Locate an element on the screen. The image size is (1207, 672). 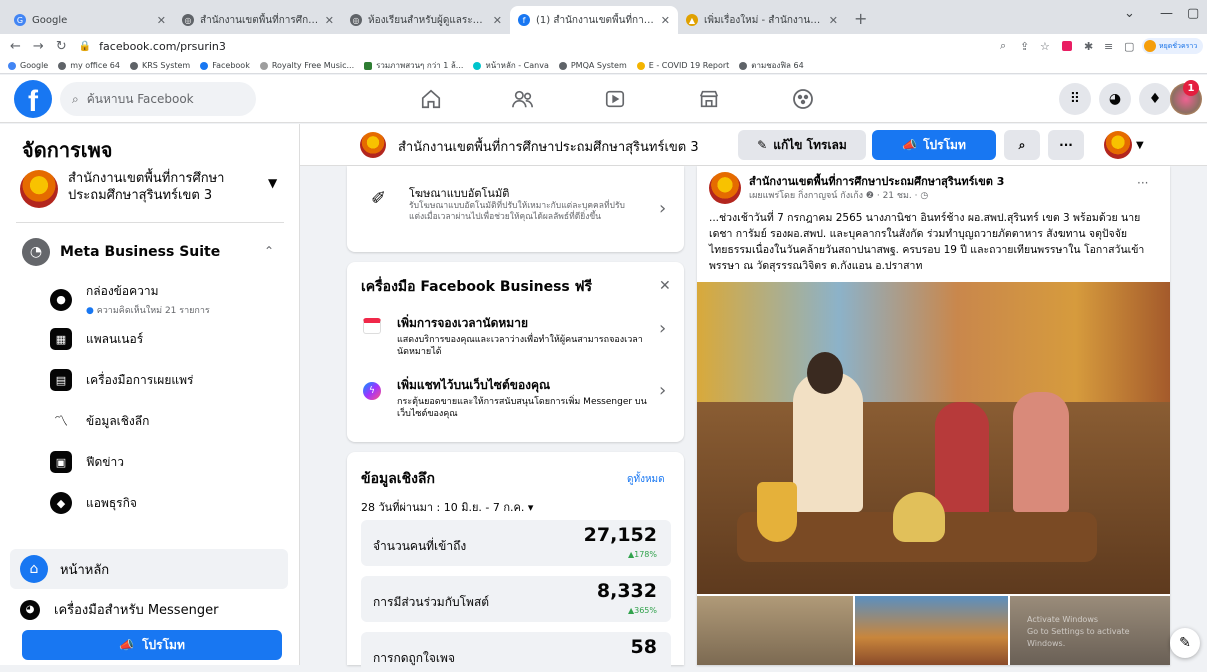
bookmark: PMQA System is located at coordinates (592, 65).